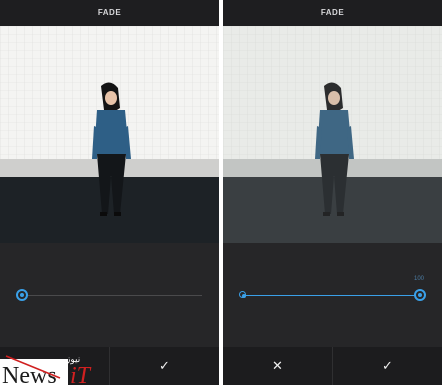  What do you see at coordinates (55, 367) in the screenshot?
I see `newsit-watermark-logo: News iT نیوز` at bounding box center [55, 367].